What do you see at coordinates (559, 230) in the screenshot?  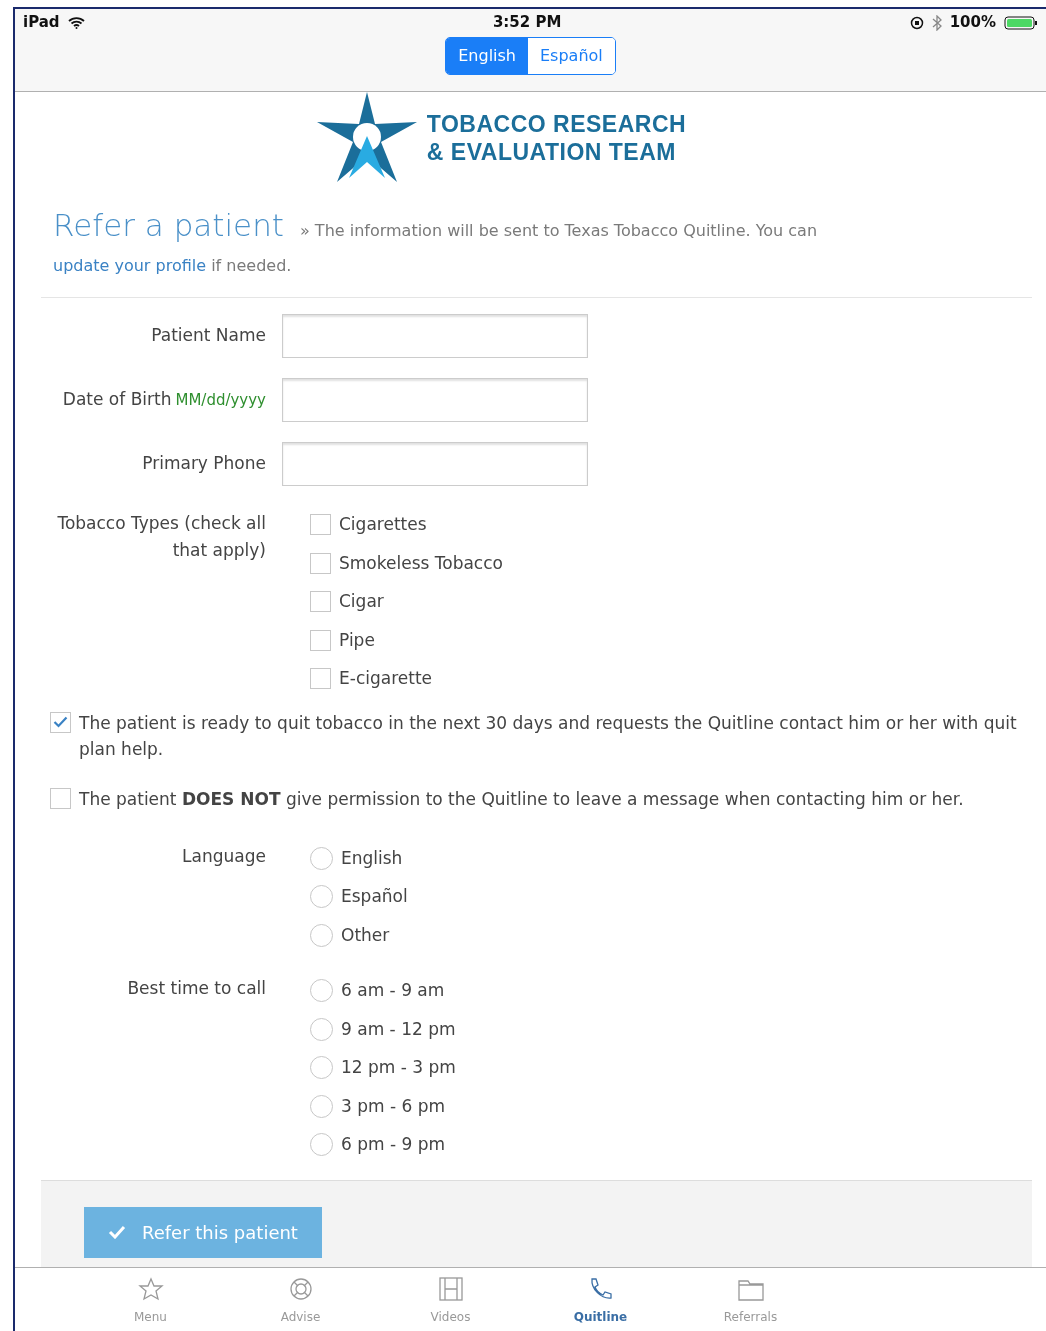 I see `intro-text: » The information will be sent to Texas Tobacco Quitline. You can` at bounding box center [559, 230].